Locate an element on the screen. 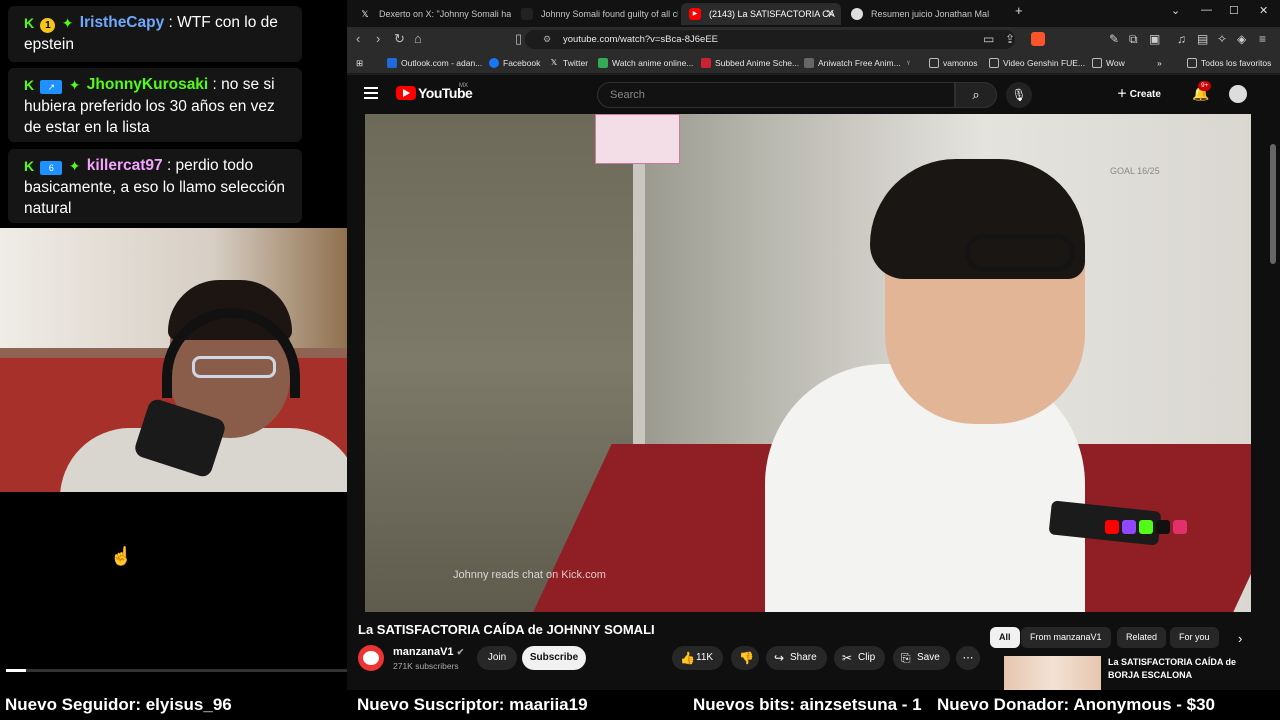 The width and height of the screenshot is (1280, 720). chip-related: Related is located at coordinates (1142, 637).